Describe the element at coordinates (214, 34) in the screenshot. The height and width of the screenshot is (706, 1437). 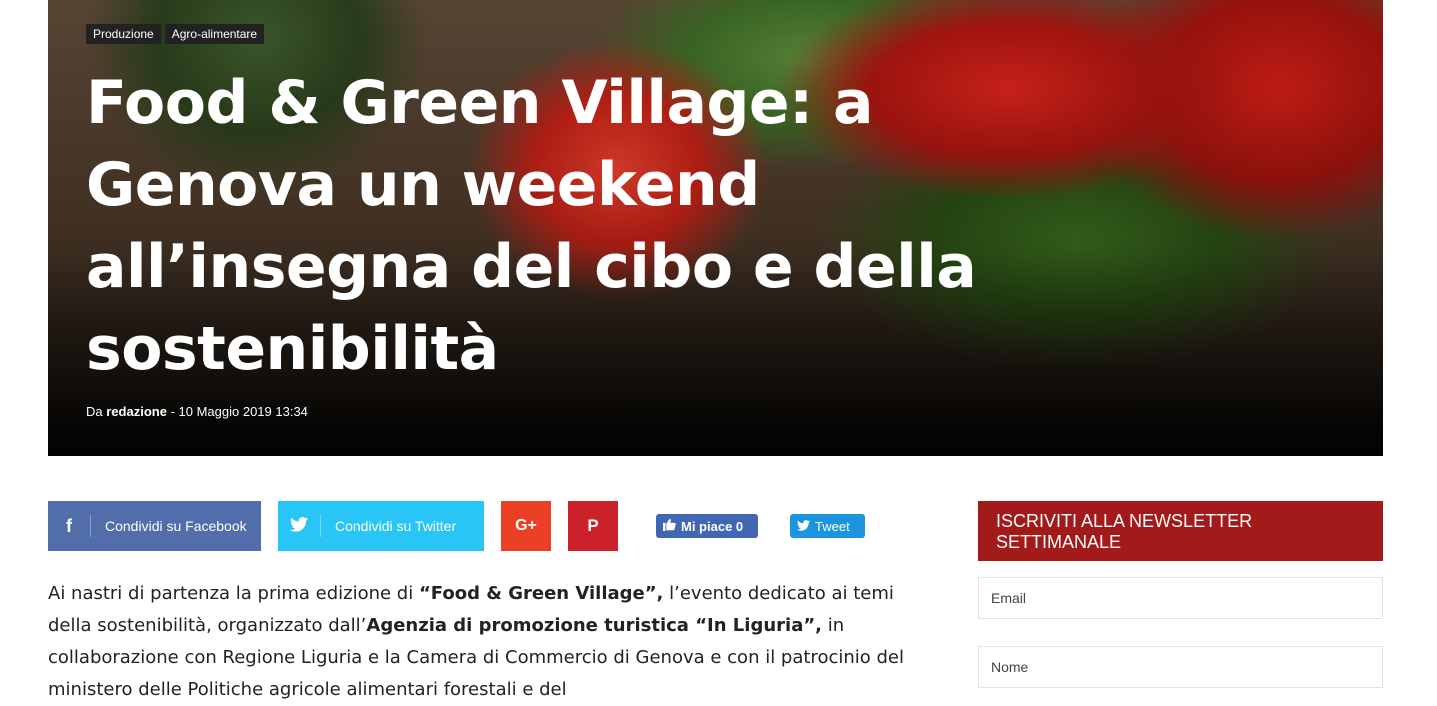
I see `tag-agro-alimentare: Agro-alimentare` at that location.